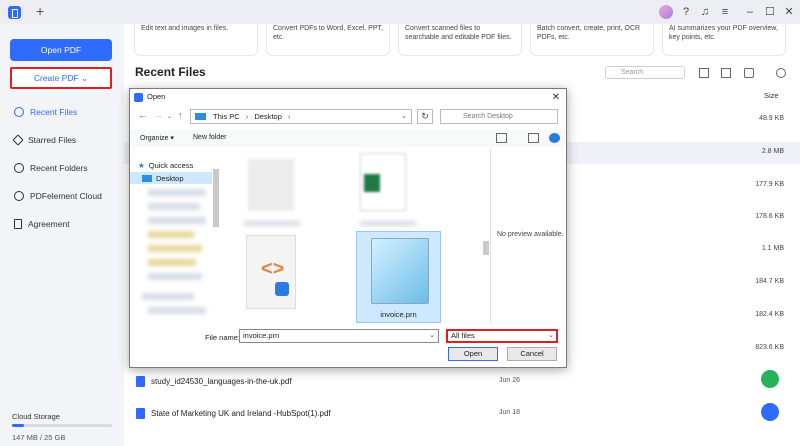 The width and height of the screenshot is (800, 446). What do you see at coordinates (686, 12) in the screenshot?
I see `help-icon: ?` at bounding box center [686, 12].